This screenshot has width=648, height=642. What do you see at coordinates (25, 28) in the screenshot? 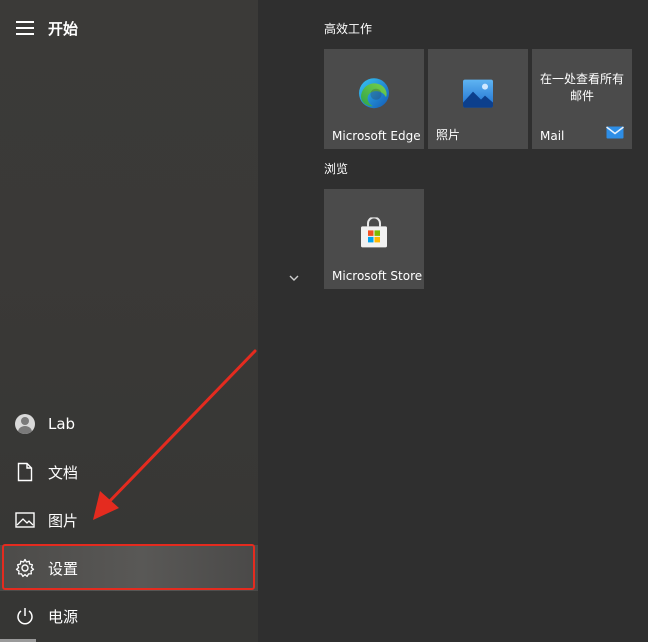
I see `hamburger-menu-icon` at bounding box center [25, 28].